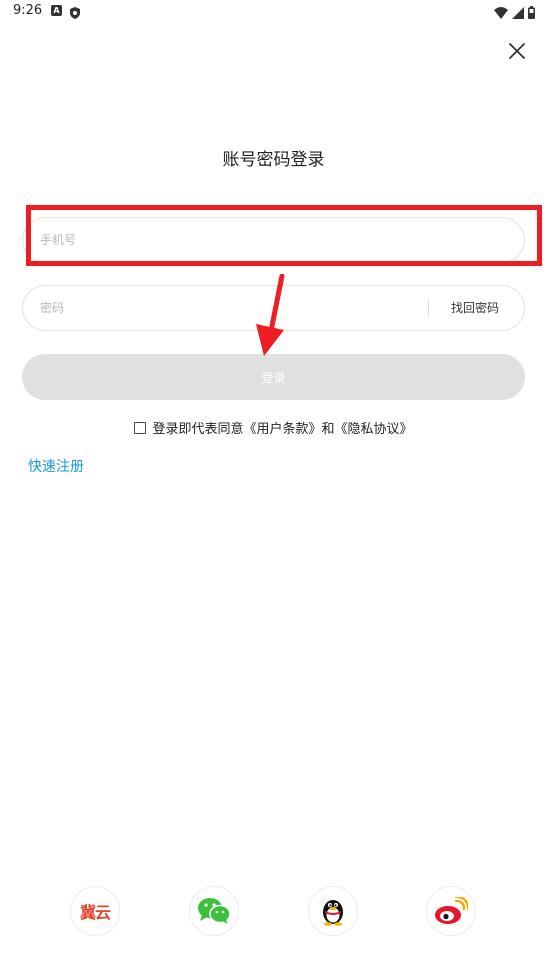 Image resolution: width=547 pixels, height=972 pixels. What do you see at coordinates (531, 13) in the screenshot?
I see `battery-icon` at bounding box center [531, 13].